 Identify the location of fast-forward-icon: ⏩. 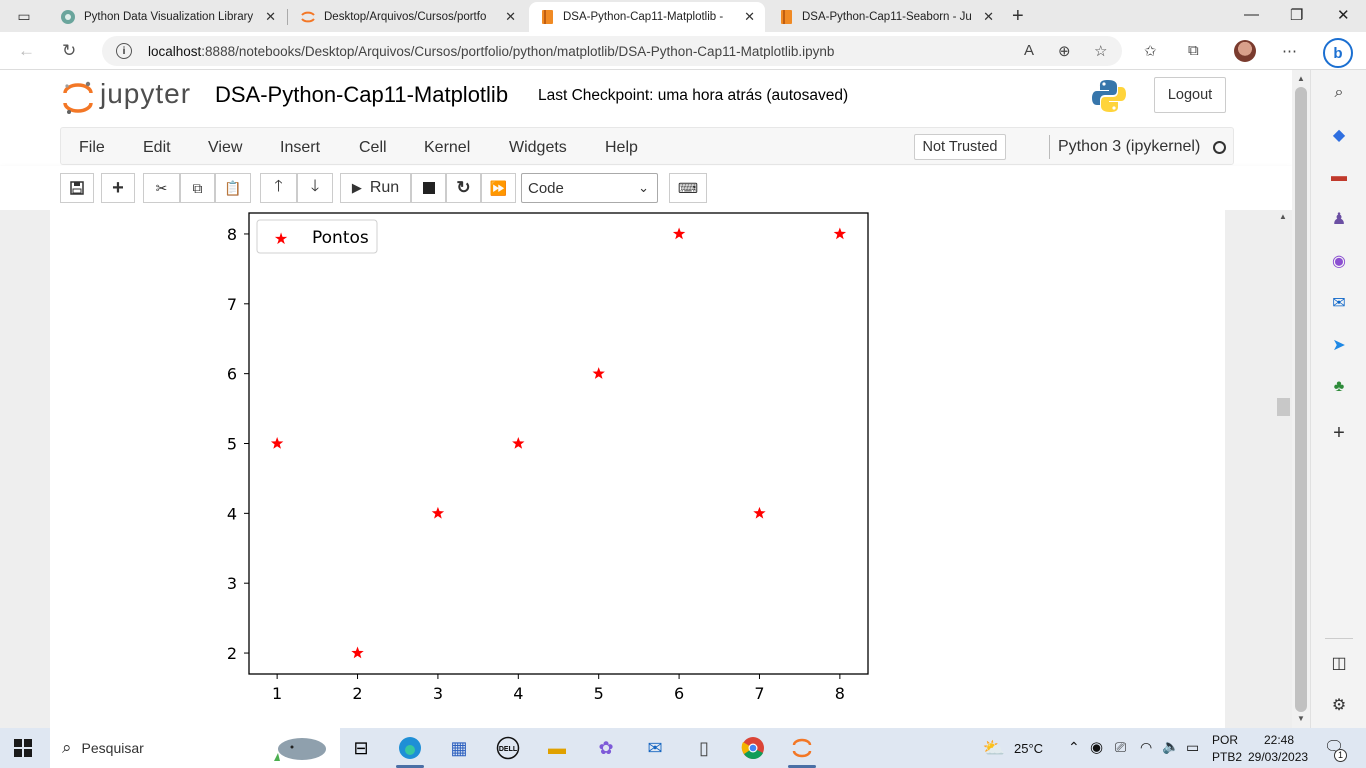
(498, 187).